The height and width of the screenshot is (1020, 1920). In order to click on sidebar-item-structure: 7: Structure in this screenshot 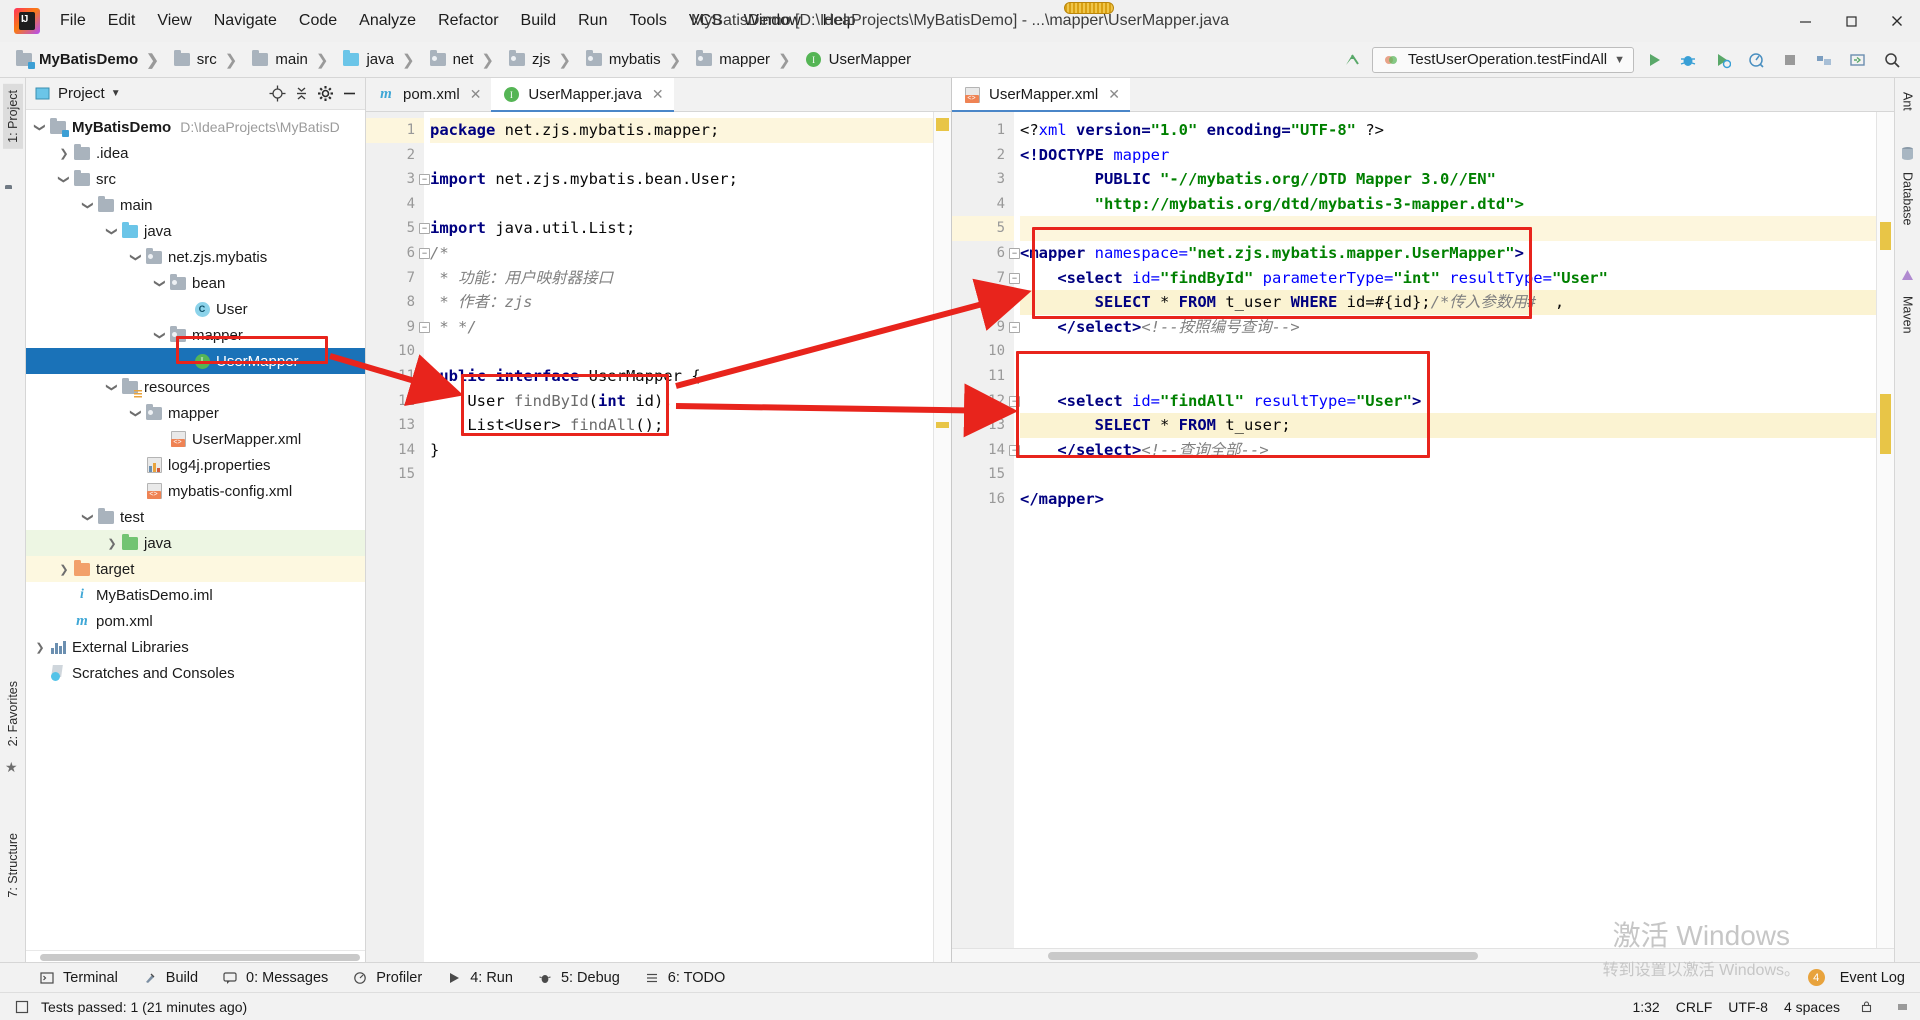, I will do `click(13, 865)`.